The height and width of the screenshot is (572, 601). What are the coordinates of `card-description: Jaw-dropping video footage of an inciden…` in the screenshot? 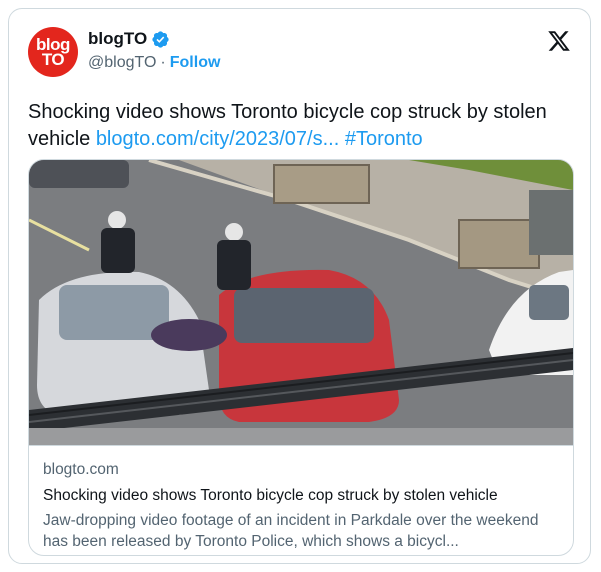 It's located at (291, 531).